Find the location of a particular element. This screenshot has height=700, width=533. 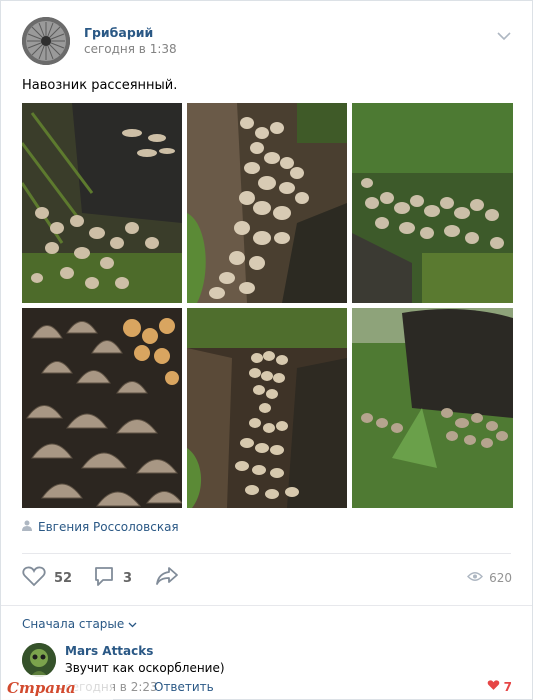

share-icon is located at coordinates (167, 578).